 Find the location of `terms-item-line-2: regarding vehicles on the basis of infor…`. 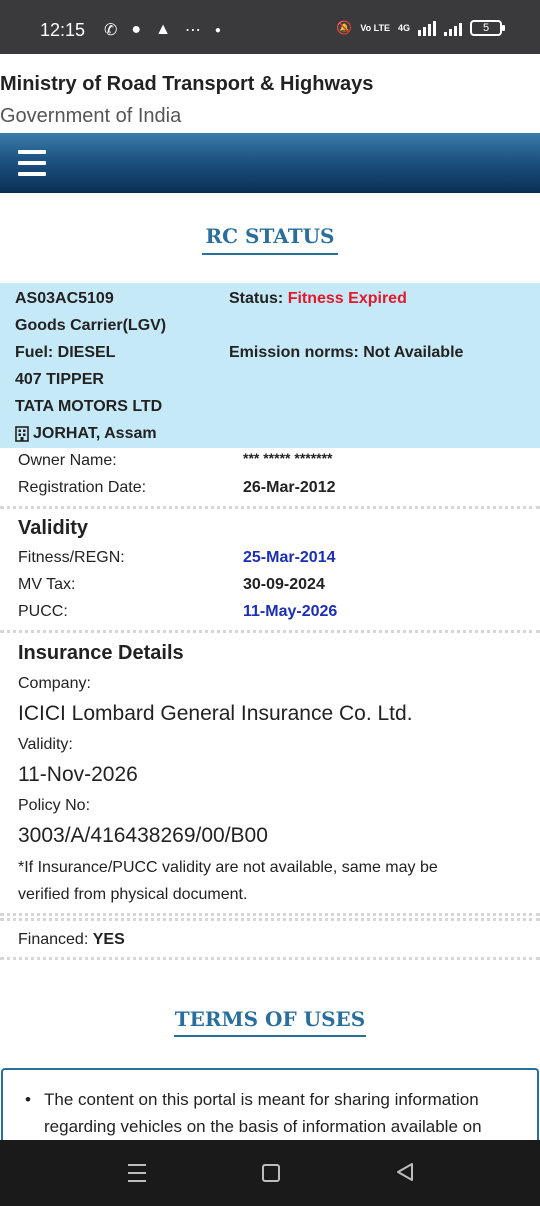

terms-item-line-2: regarding vehicles on the basis of infor… is located at coordinates (263, 1126).